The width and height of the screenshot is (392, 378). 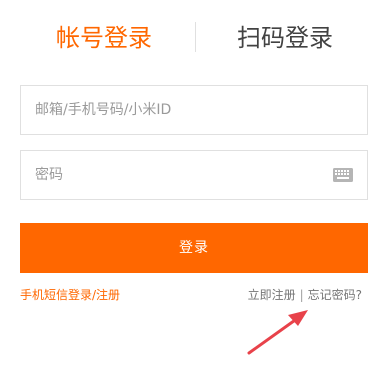 I want to click on tab-qr-login: 扫码登录, so click(x=285, y=38).